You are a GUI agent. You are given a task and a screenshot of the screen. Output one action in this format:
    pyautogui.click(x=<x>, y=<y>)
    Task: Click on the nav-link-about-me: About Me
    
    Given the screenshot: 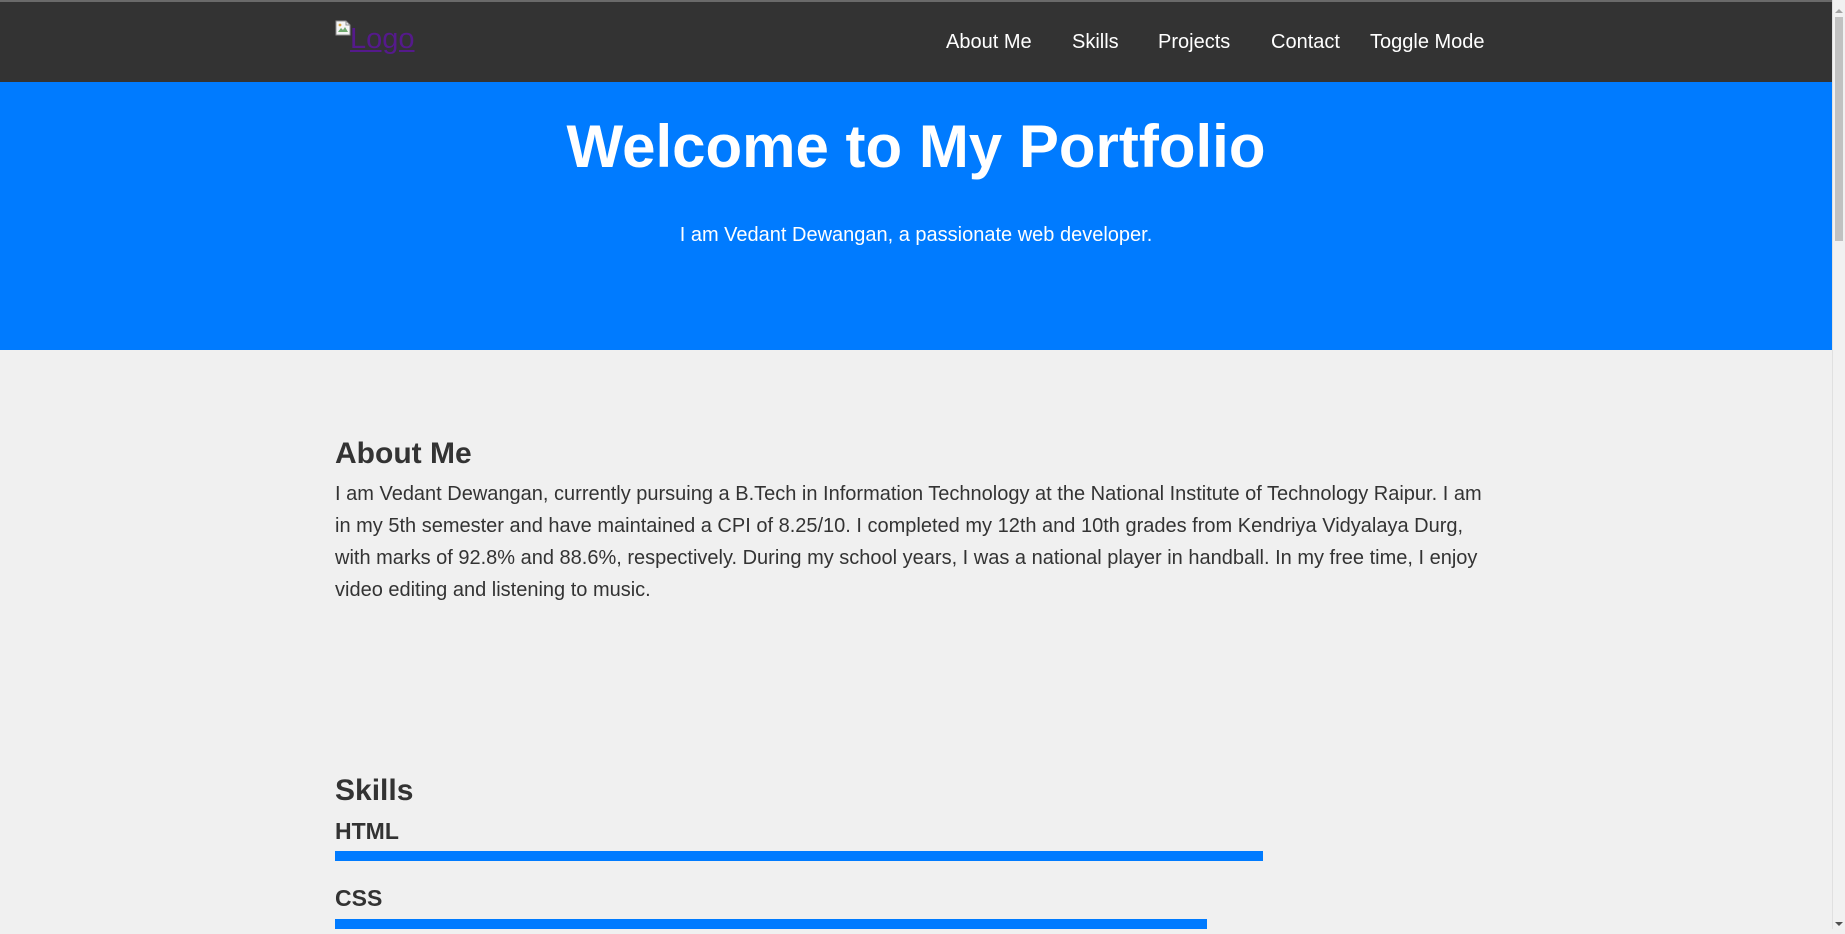 What is the action you would take?
    pyautogui.click(x=989, y=42)
    